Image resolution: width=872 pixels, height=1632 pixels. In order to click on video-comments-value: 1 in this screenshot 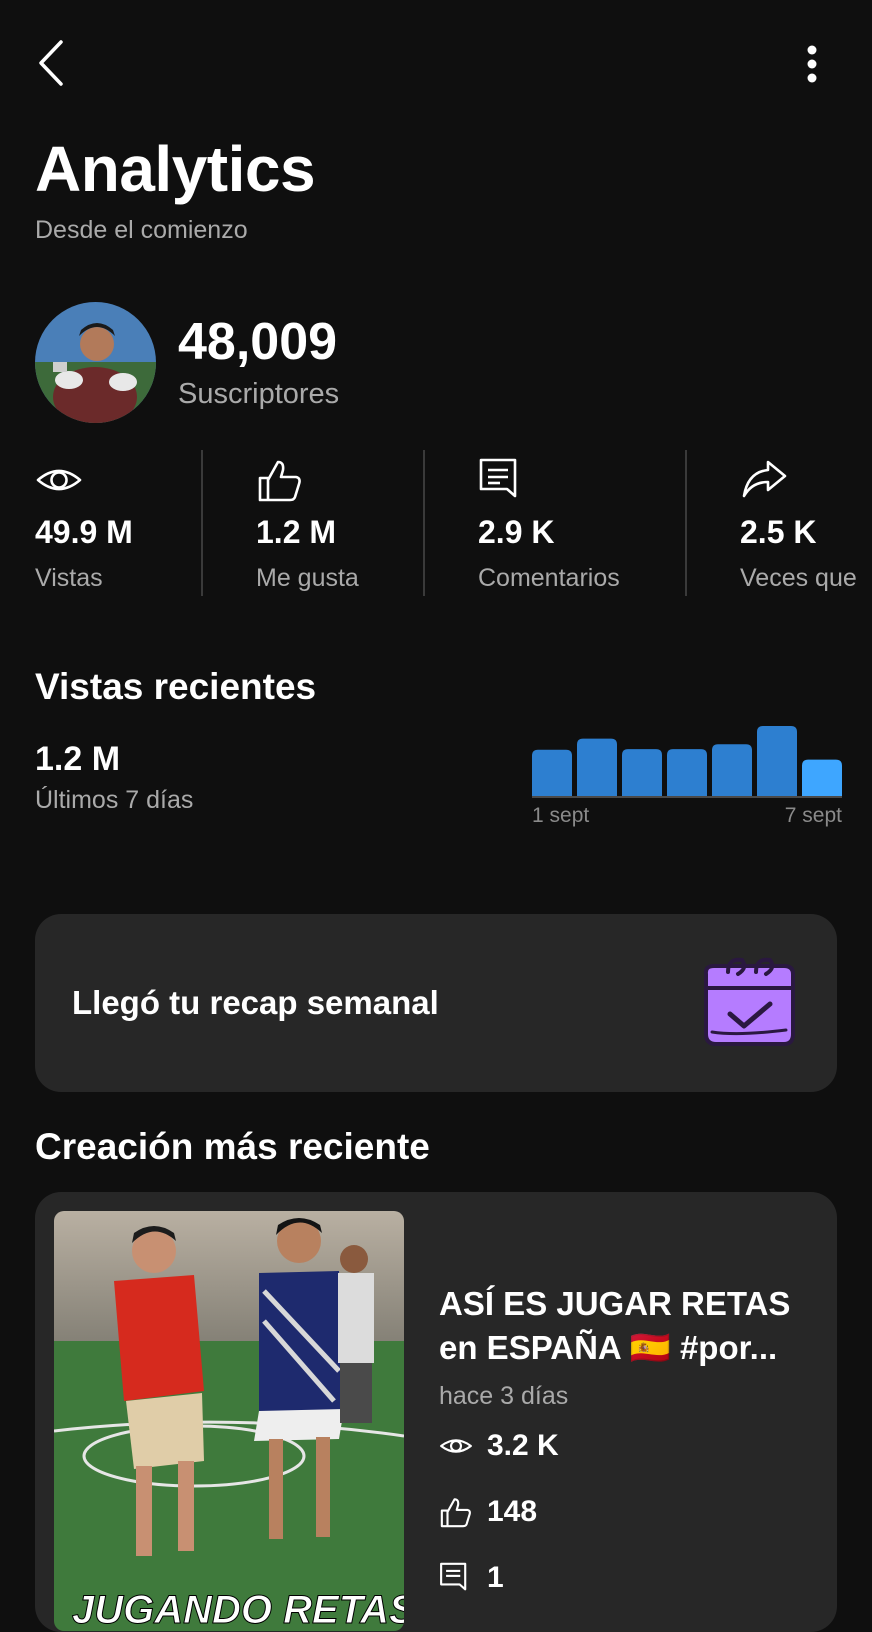, I will do `click(495, 1577)`.